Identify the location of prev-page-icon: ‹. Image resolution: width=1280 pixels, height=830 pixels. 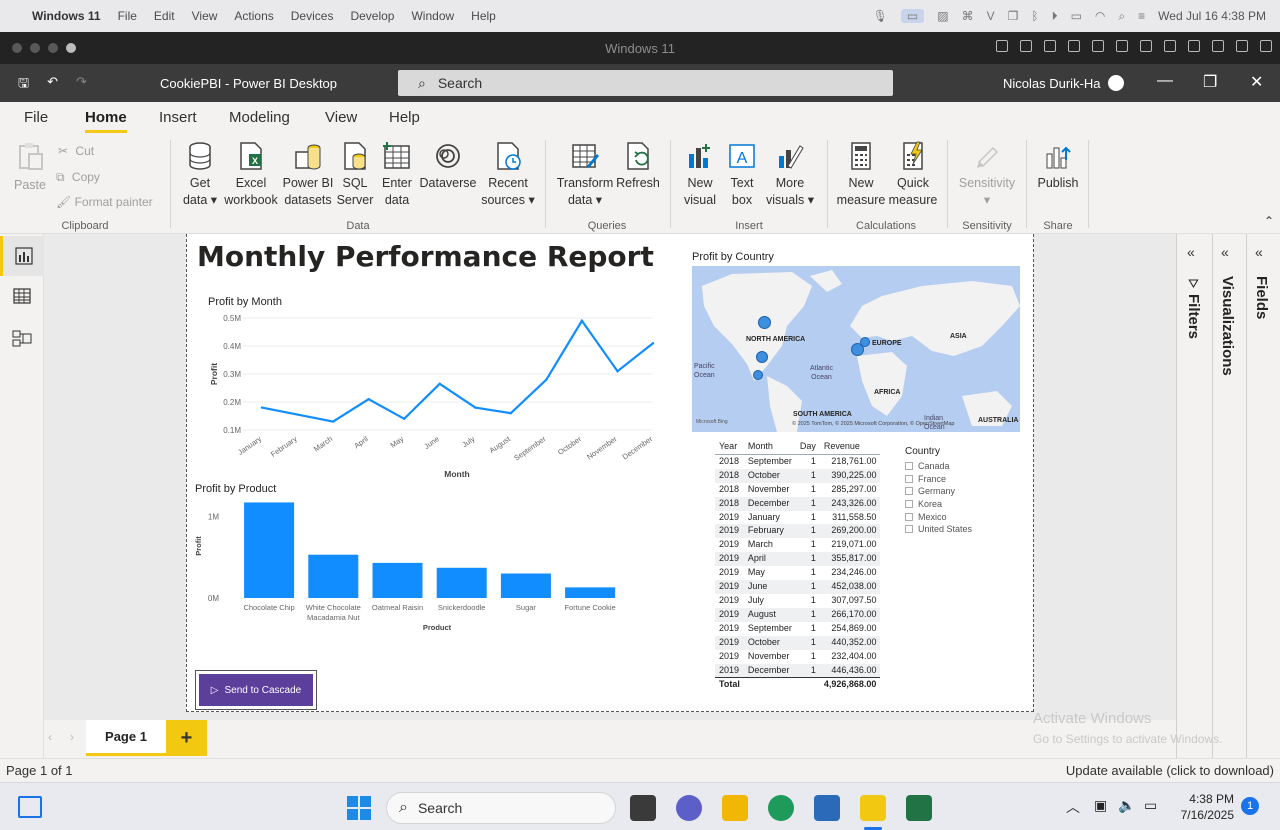
(50, 737).